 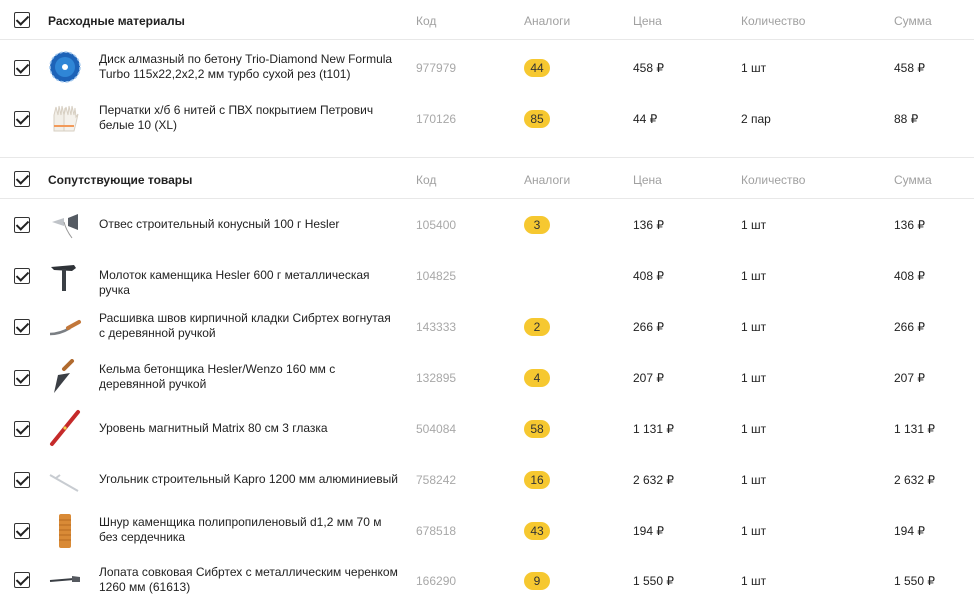 I want to click on item-price: 2 632 ₽, so click(x=653, y=480).